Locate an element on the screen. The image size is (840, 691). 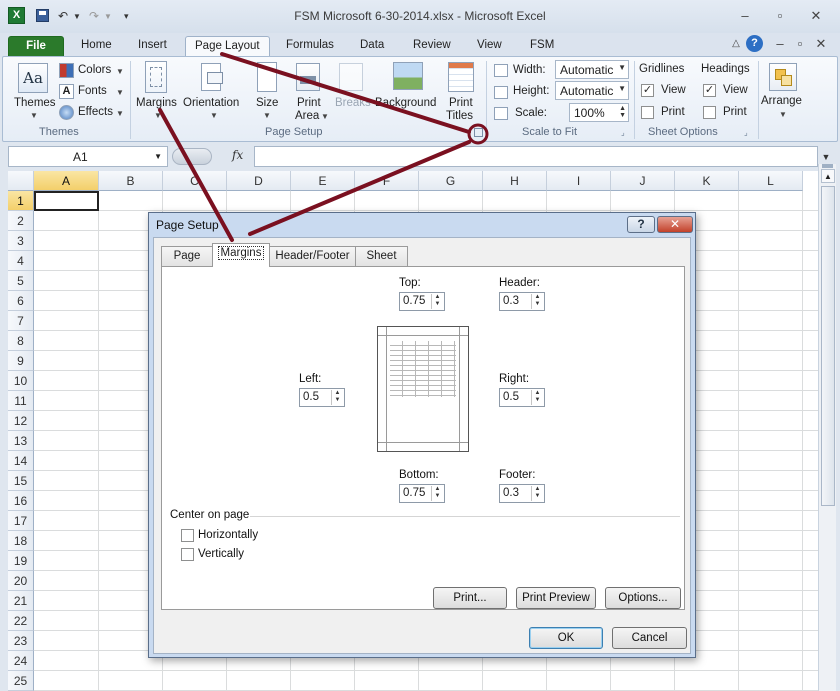
row-header-15: 15 is located at coordinates (21, 481).